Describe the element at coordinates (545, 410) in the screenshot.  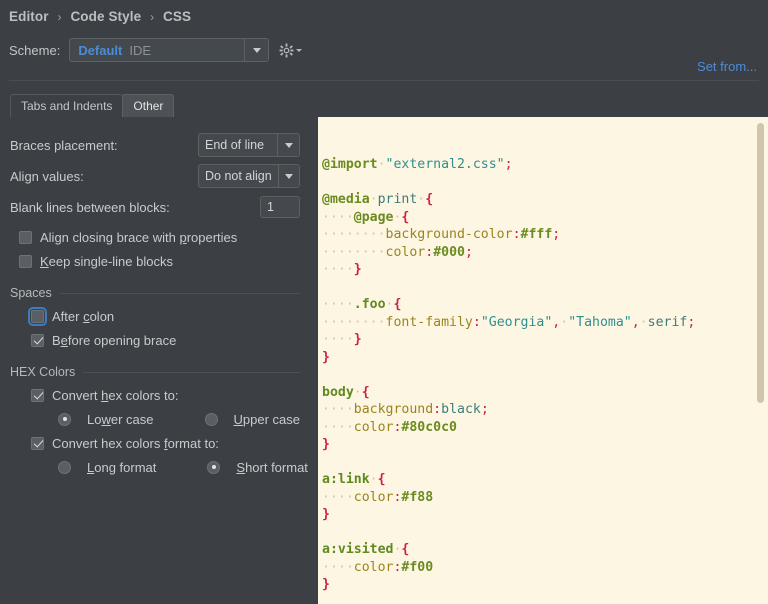
I see `code-line: ····background:black;` at that location.